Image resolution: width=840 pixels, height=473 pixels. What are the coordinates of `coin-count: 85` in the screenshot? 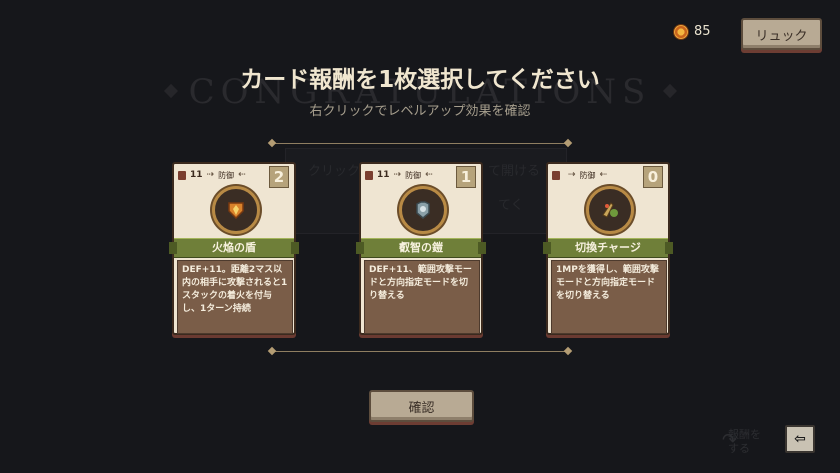 It's located at (702, 31).